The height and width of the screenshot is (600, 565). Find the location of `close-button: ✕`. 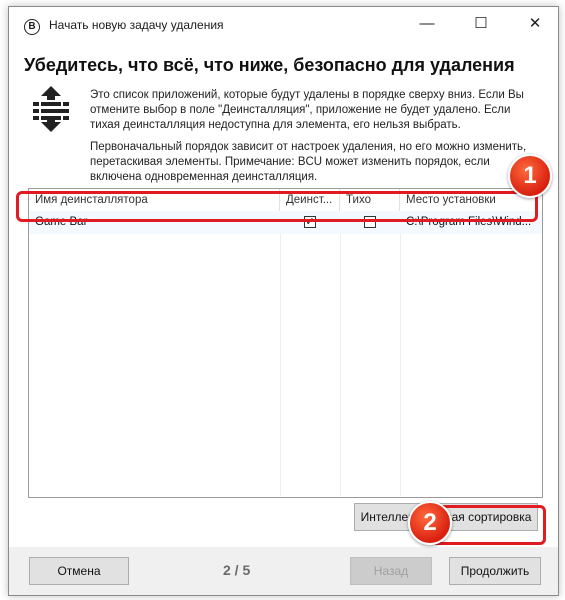

close-button: ✕ is located at coordinates (535, 23).